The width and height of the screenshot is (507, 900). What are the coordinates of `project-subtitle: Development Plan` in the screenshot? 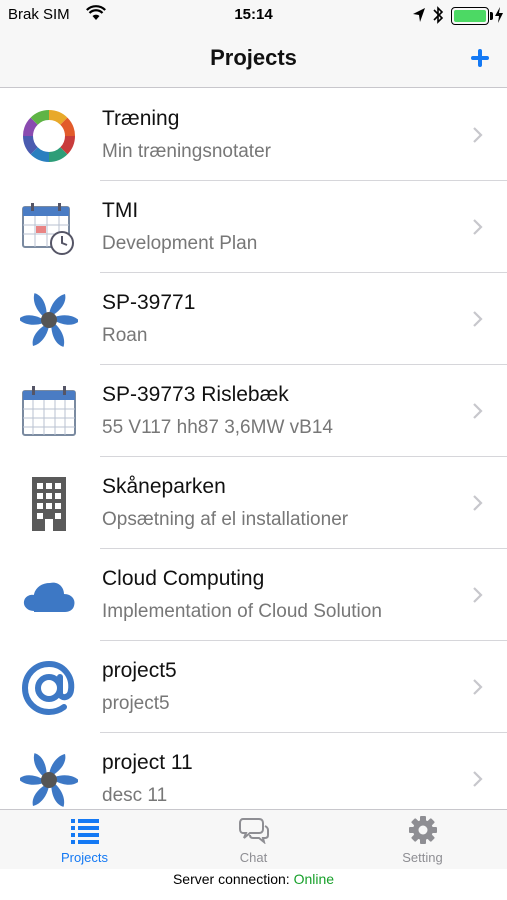 It's located at (180, 243).